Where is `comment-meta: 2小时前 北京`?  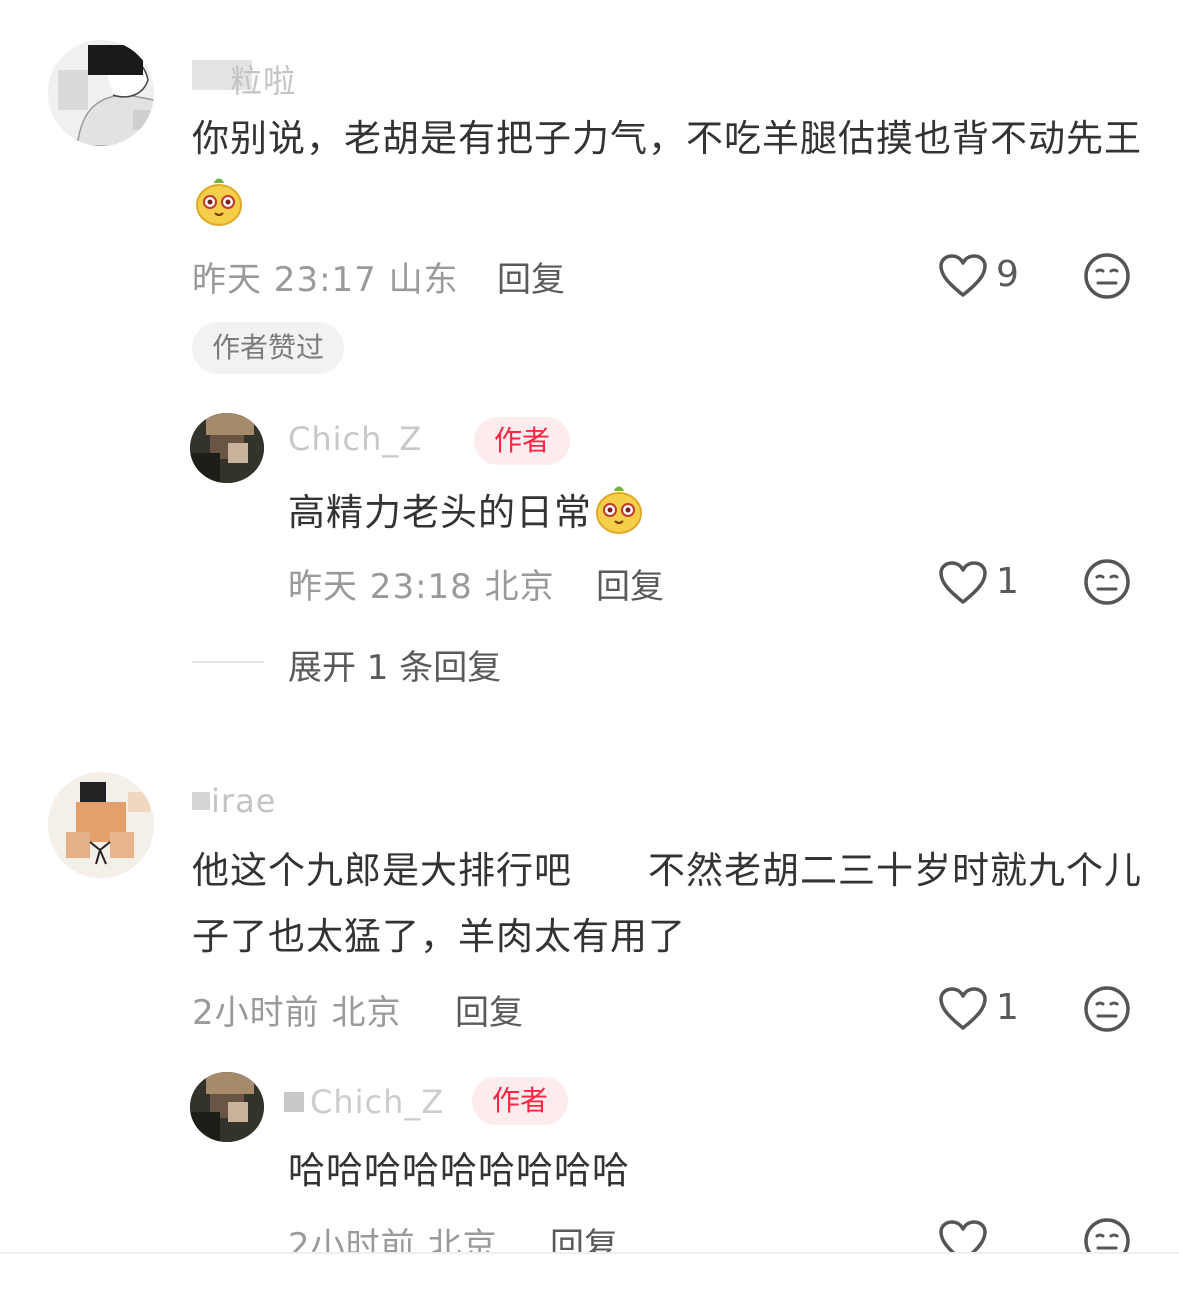
comment-meta: 2小时前 北京 is located at coordinates (296, 1009).